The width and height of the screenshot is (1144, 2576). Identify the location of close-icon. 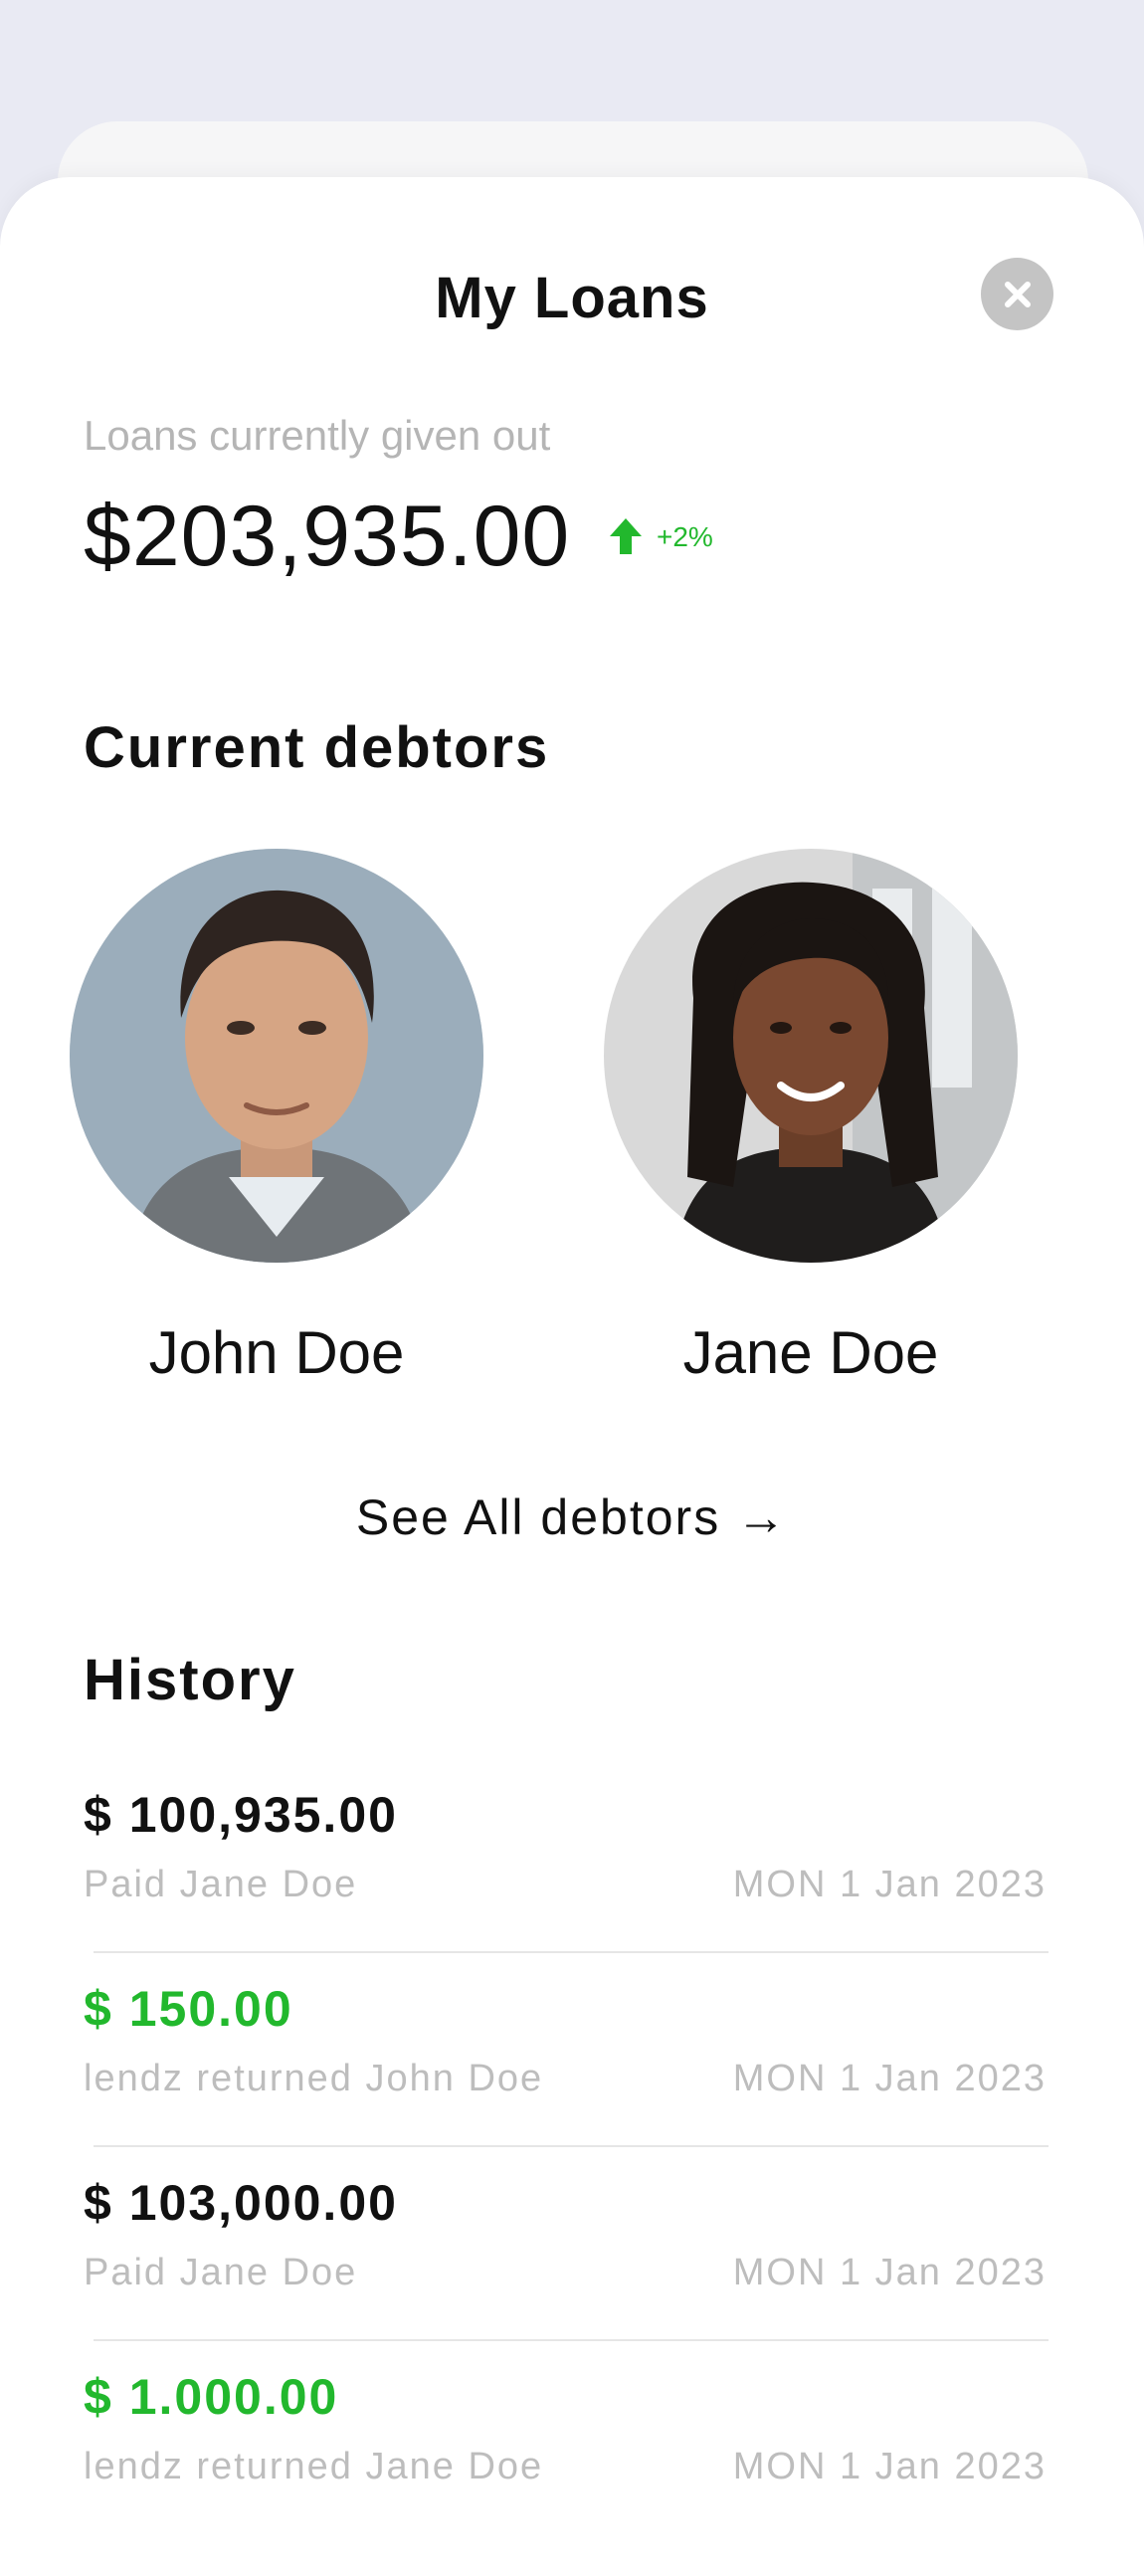
(1017, 294).